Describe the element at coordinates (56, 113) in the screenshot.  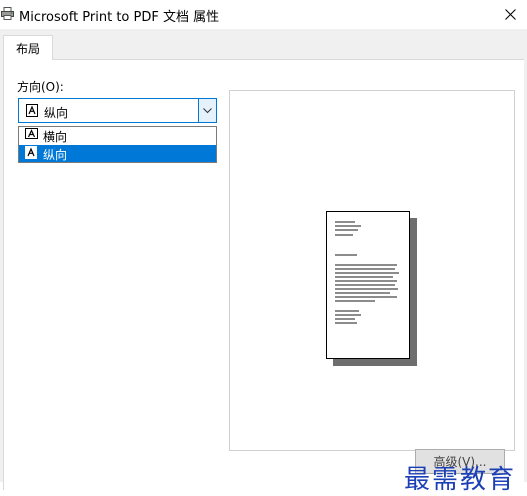
I see `orientation-selected-value: 纵向` at that location.